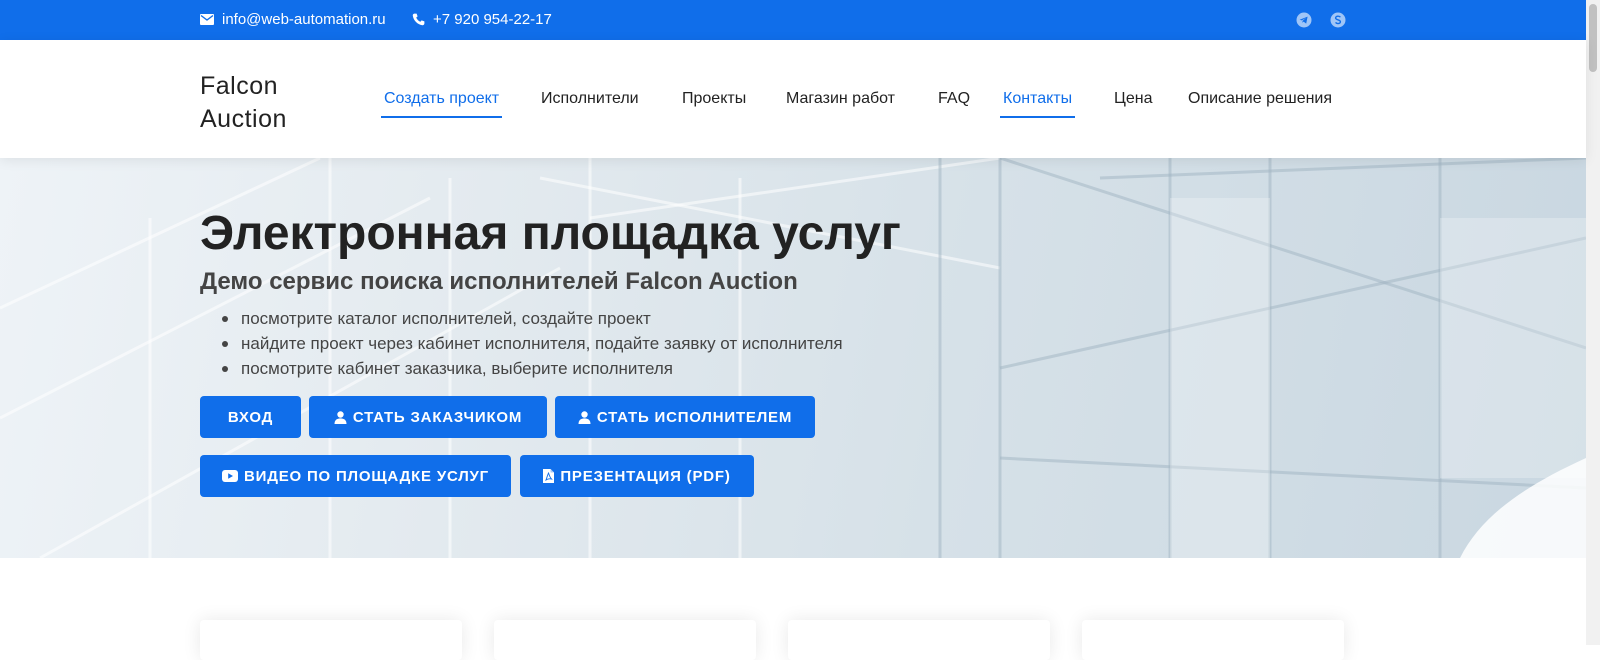  I want to click on become-executor-button: СТАТЬ ИСПОЛНИТЕЛЕМ, so click(685, 417).